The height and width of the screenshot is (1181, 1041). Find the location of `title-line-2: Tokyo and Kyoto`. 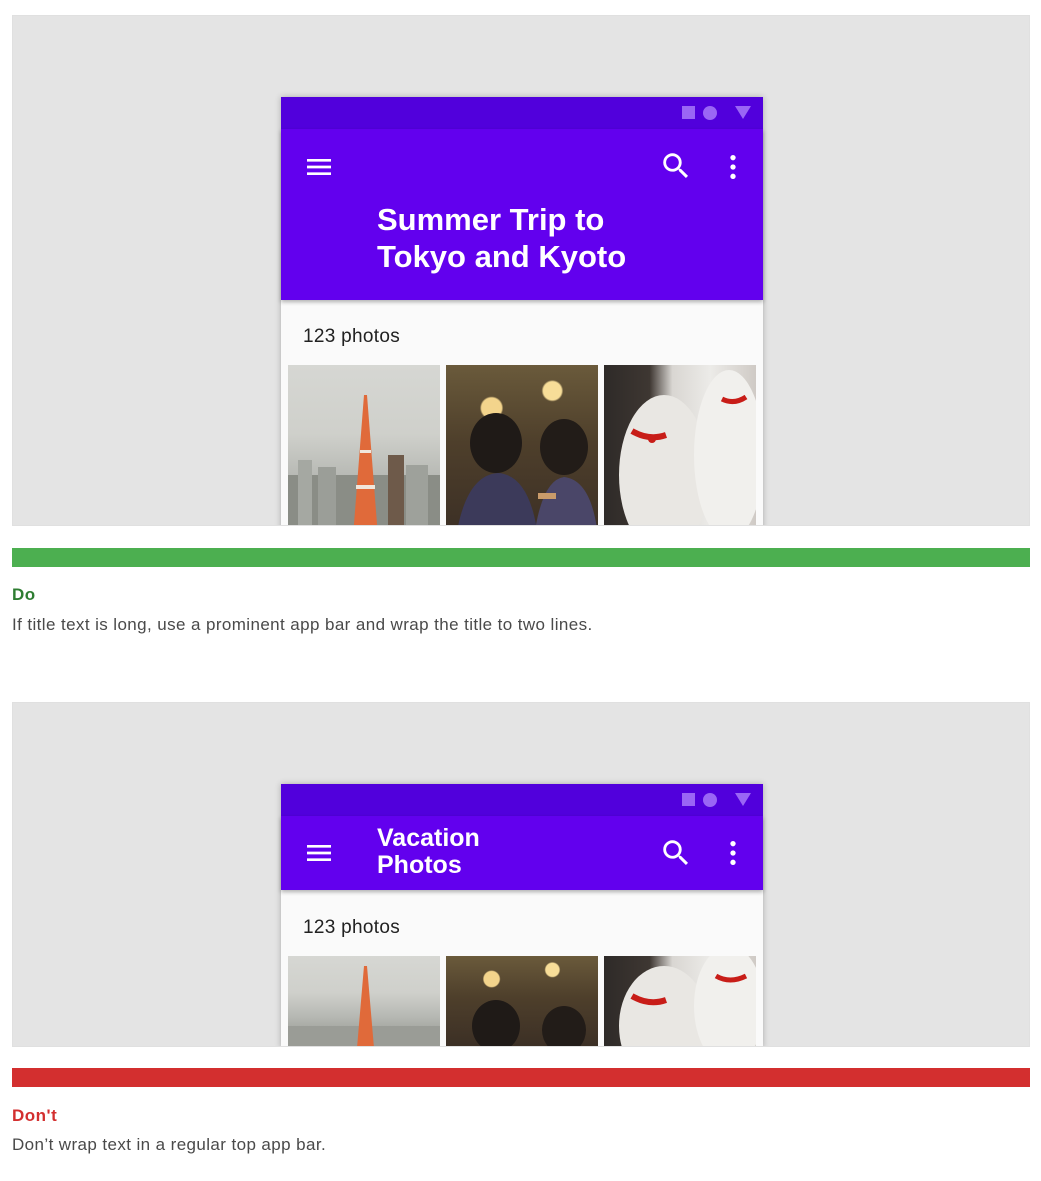

title-line-2: Tokyo and Kyoto is located at coordinates (502, 256).